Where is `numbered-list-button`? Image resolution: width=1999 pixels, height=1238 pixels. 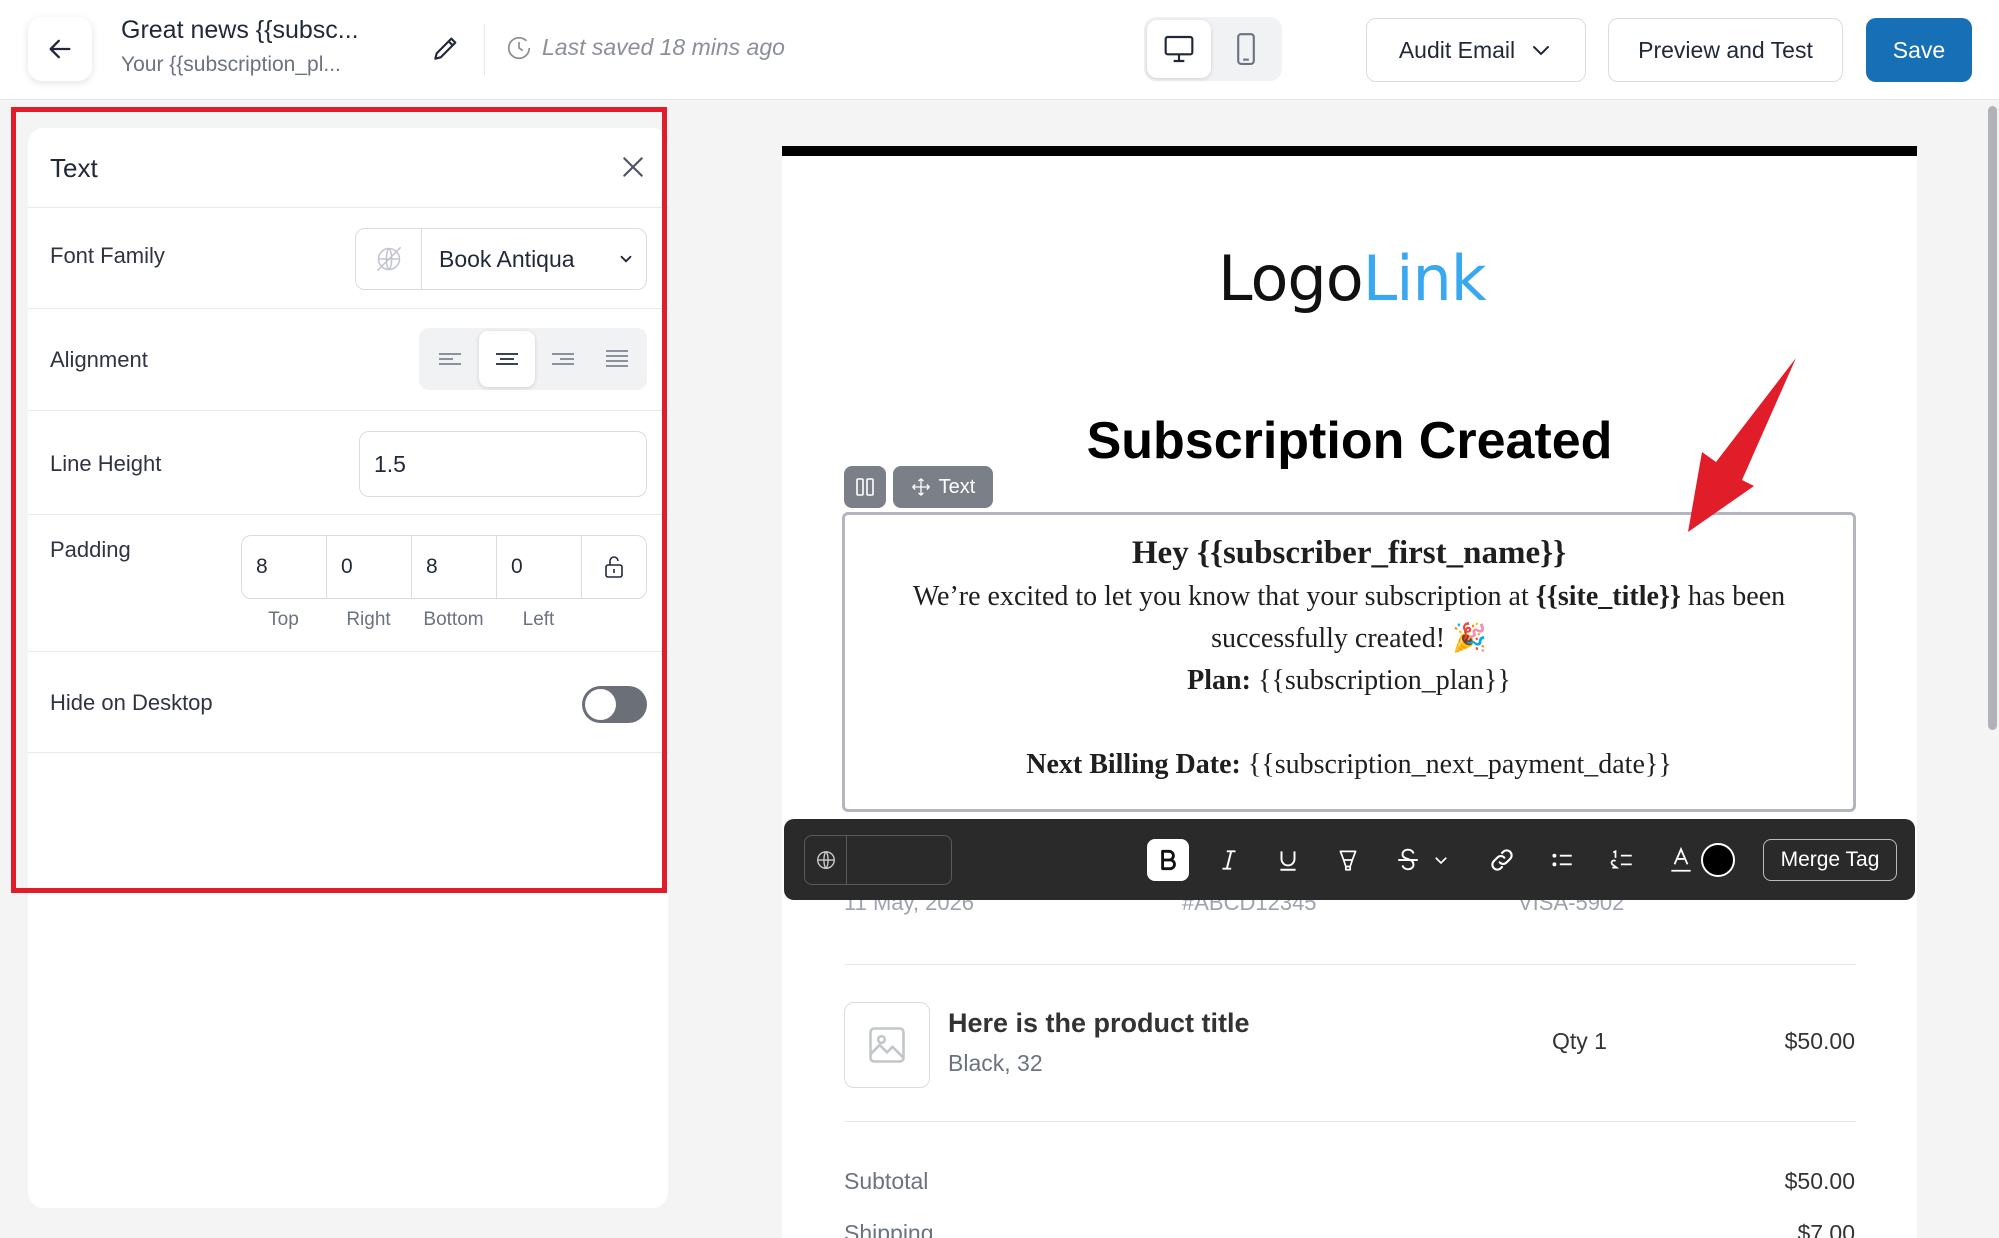
numbered-list-button is located at coordinates (1622, 860).